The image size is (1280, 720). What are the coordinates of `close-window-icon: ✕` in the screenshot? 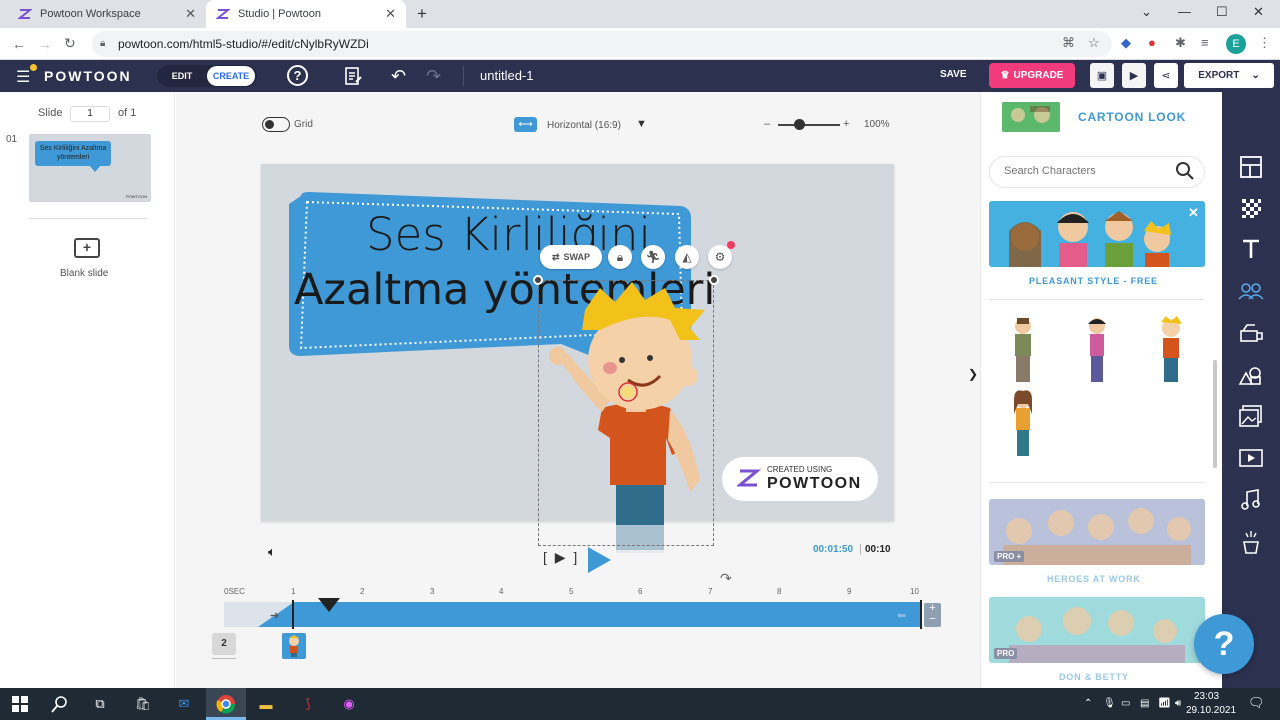 It's located at (1258, 12).